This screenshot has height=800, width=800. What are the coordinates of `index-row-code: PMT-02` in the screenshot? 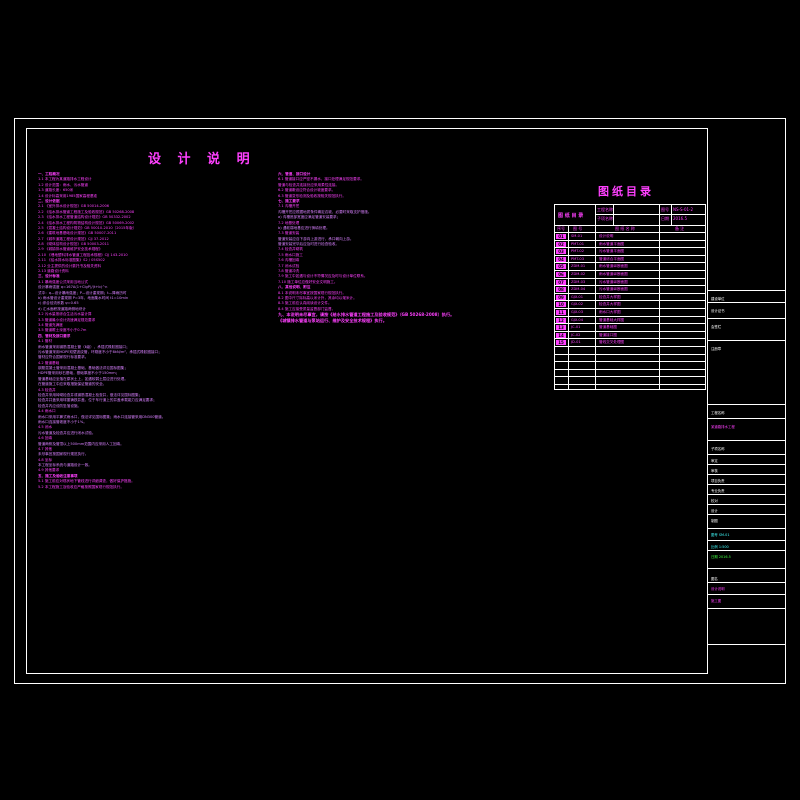 It's located at (578, 251).